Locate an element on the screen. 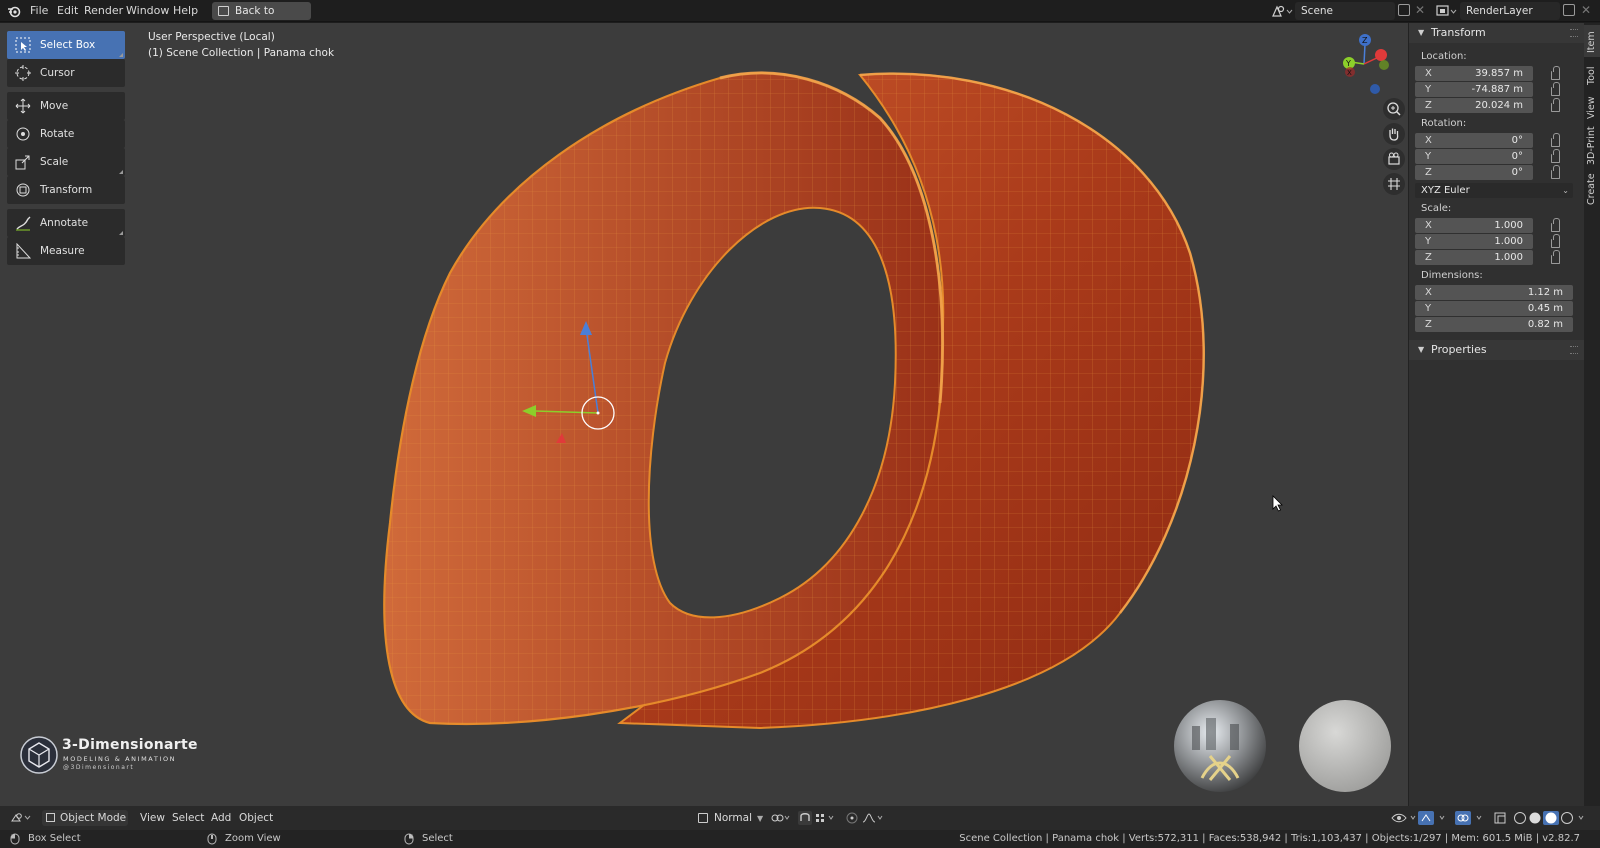  tool-options-indicator is located at coordinates (121, 233).